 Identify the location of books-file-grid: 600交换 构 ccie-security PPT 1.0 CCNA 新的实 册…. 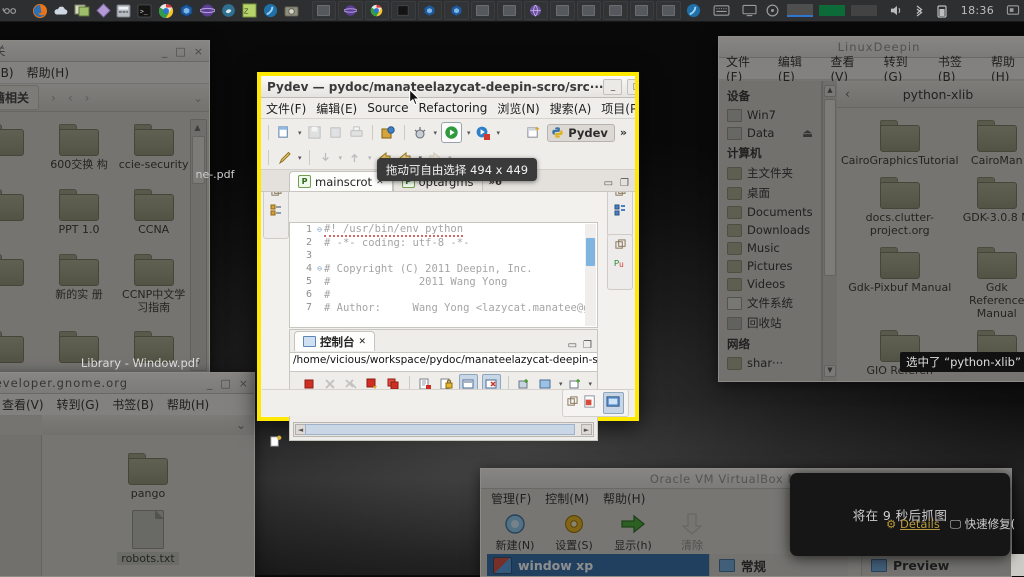
(96, 245).